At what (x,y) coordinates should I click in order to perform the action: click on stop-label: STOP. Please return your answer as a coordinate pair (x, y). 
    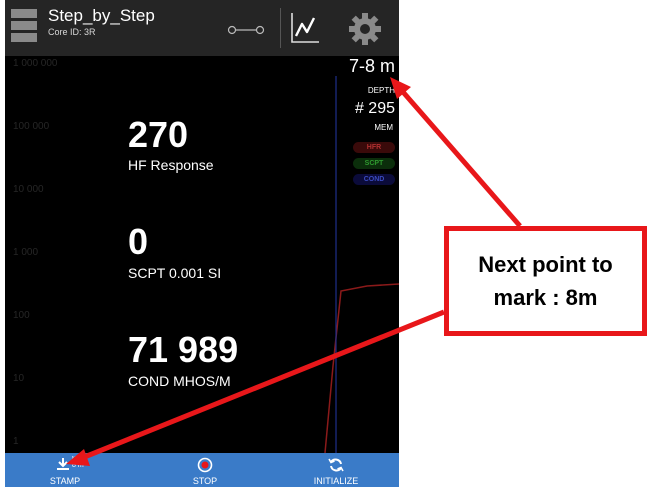
    Looking at the image, I should click on (205, 481).